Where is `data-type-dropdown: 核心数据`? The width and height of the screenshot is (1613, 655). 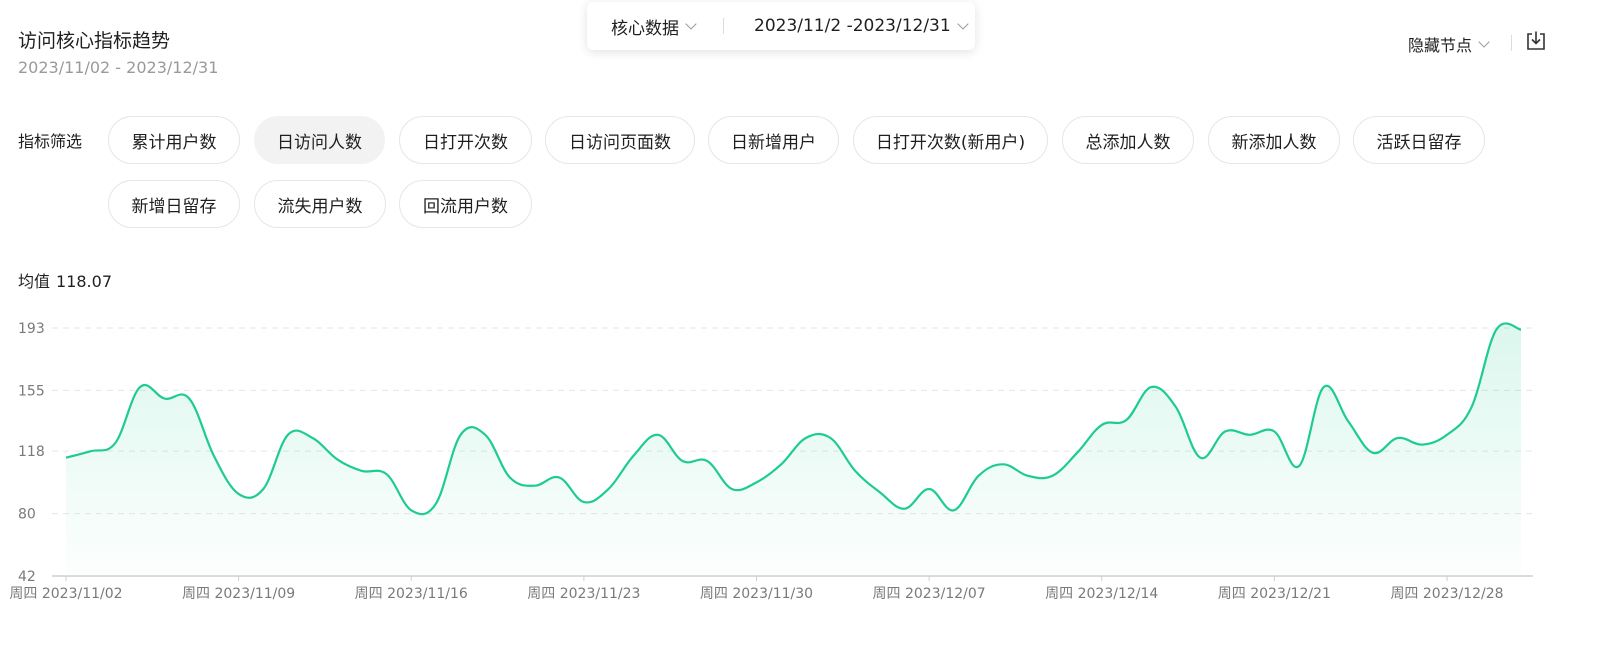 data-type-dropdown: 核心数据 is located at coordinates (654, 26).